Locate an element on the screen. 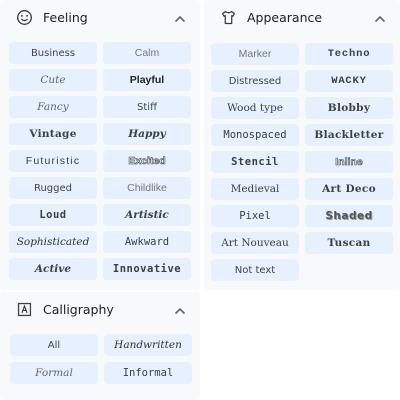 The height and width of the screenshot is (400, 400). feeling-title: Feeling is located at coordinates (65, 17).